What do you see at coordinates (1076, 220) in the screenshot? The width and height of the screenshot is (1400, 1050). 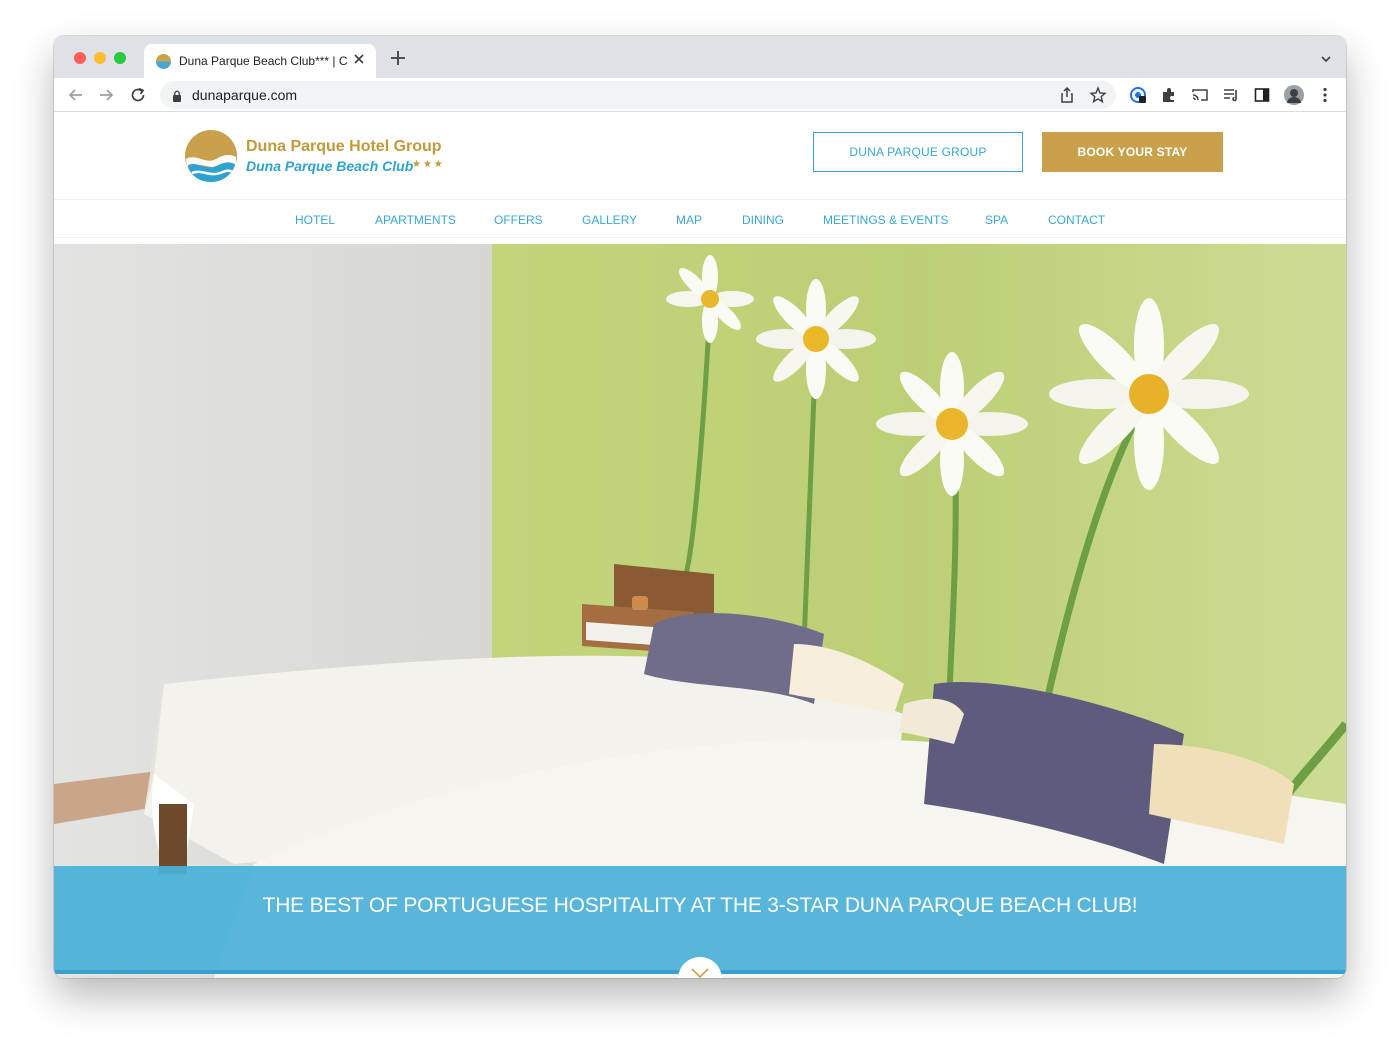 I see `nav-item-contact: CONTACT` at bounding box center [1076, 220].